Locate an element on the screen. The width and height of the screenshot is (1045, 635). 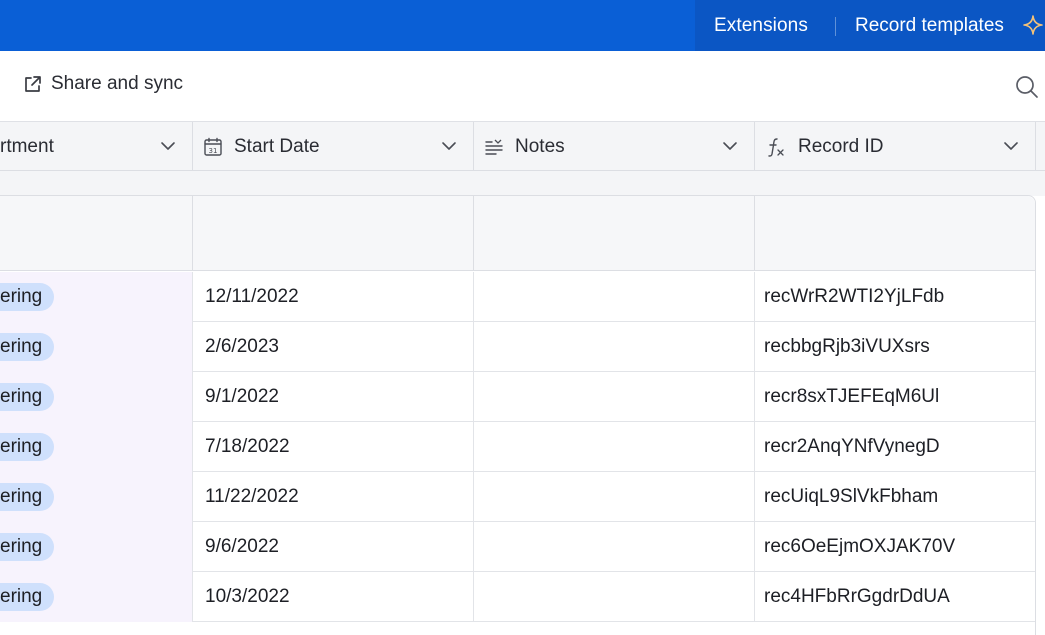
table-row: ering 10/3/2022 rec4HFbRrGgdrDdUA is located at coordinates (517, 597).